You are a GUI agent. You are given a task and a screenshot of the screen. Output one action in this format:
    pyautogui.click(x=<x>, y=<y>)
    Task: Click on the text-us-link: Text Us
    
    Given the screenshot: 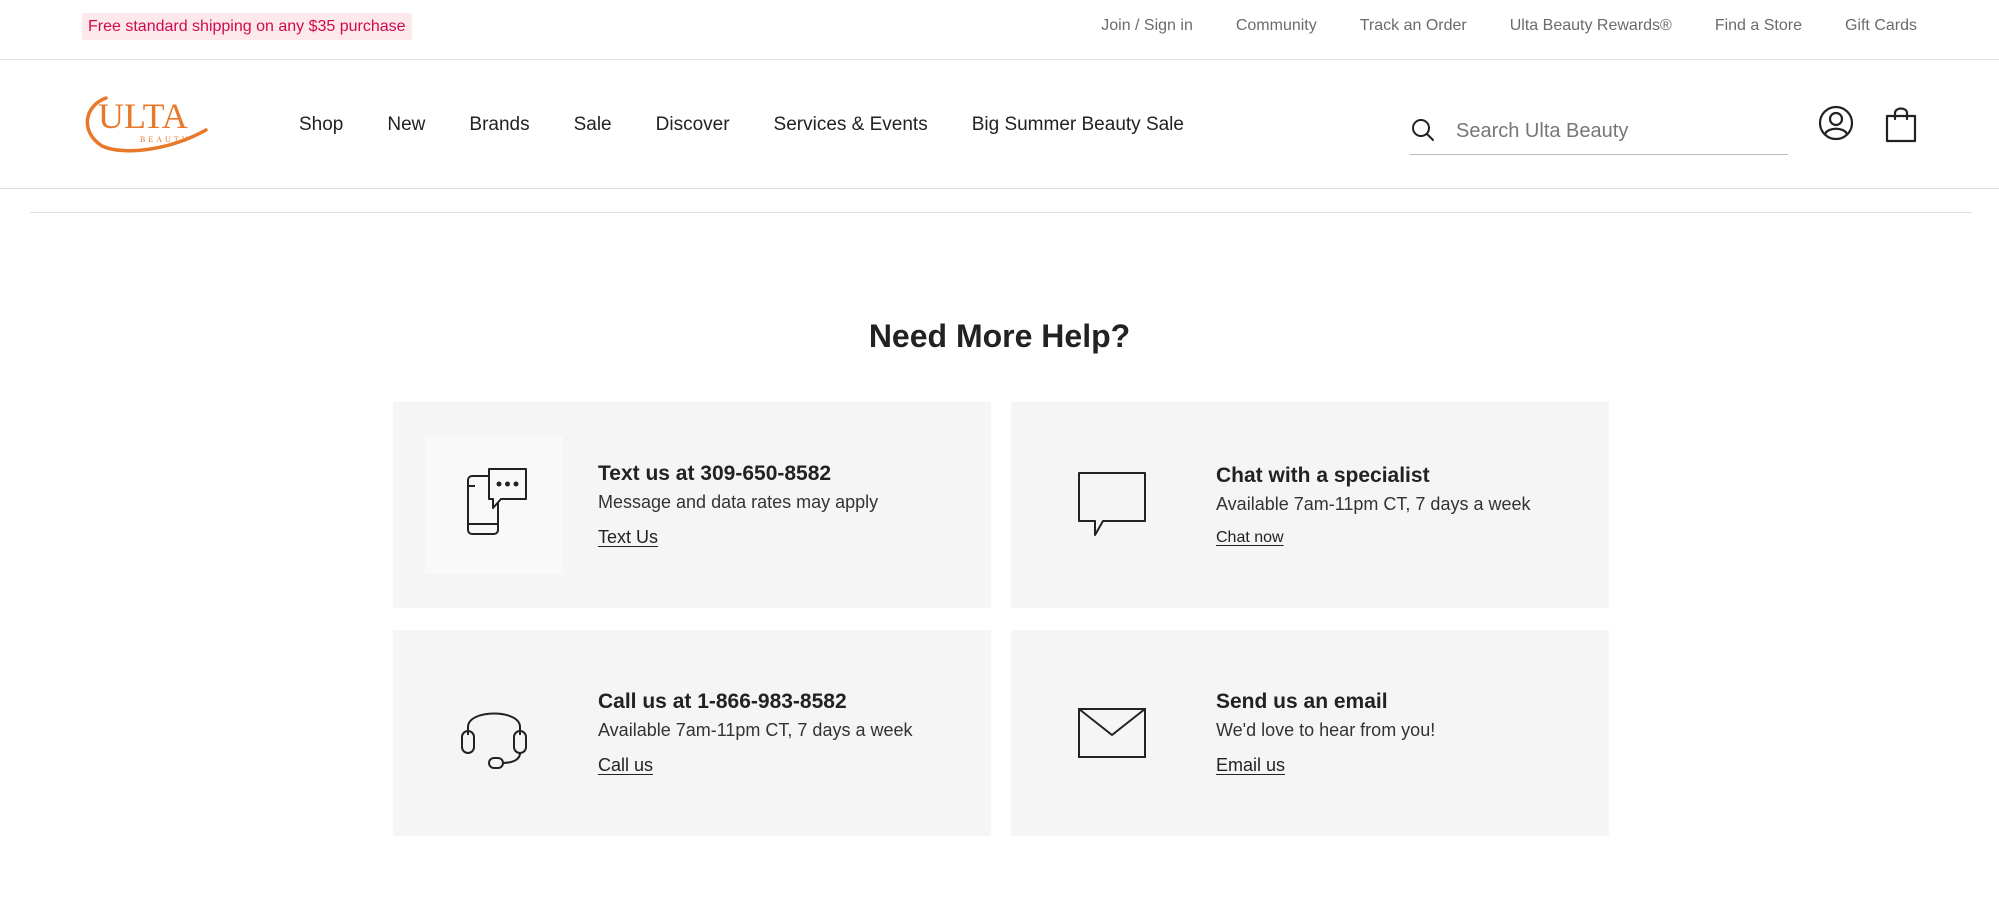 What is the action you would take?
    pyautogui.click(x=628, y=537)
    